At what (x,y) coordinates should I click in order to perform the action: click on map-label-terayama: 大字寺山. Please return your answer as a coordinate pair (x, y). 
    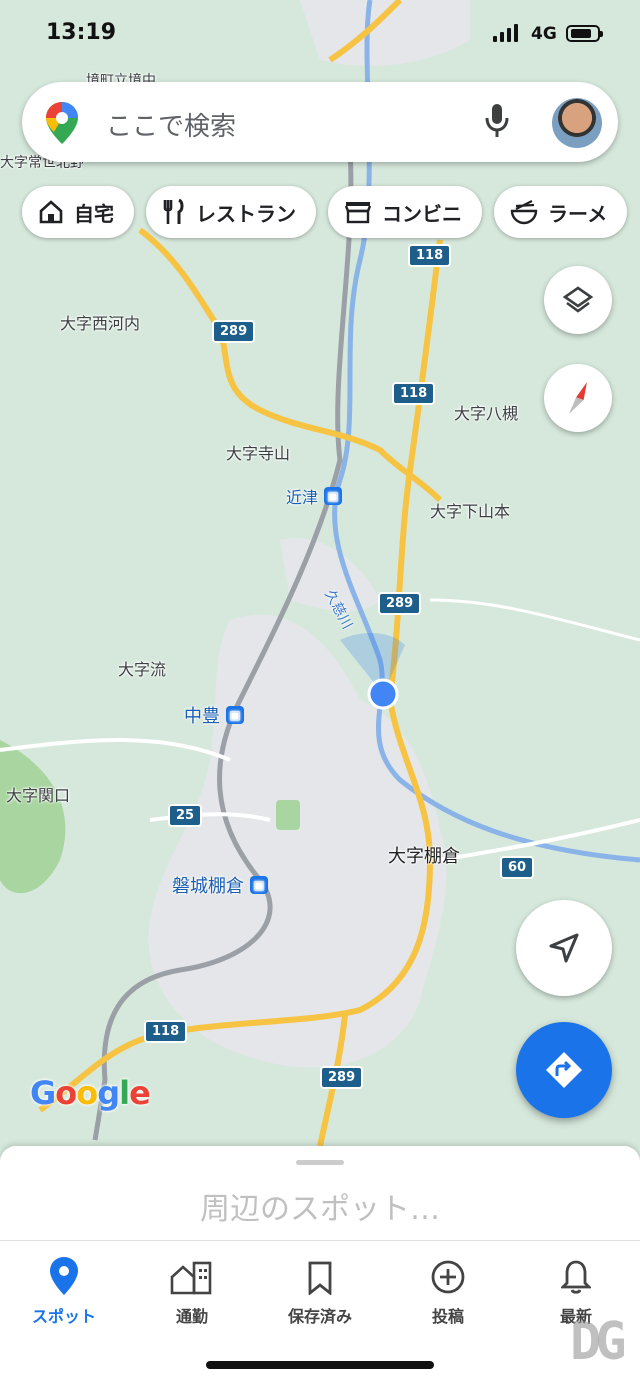
    Looking at the image, I should click on (258, 453).